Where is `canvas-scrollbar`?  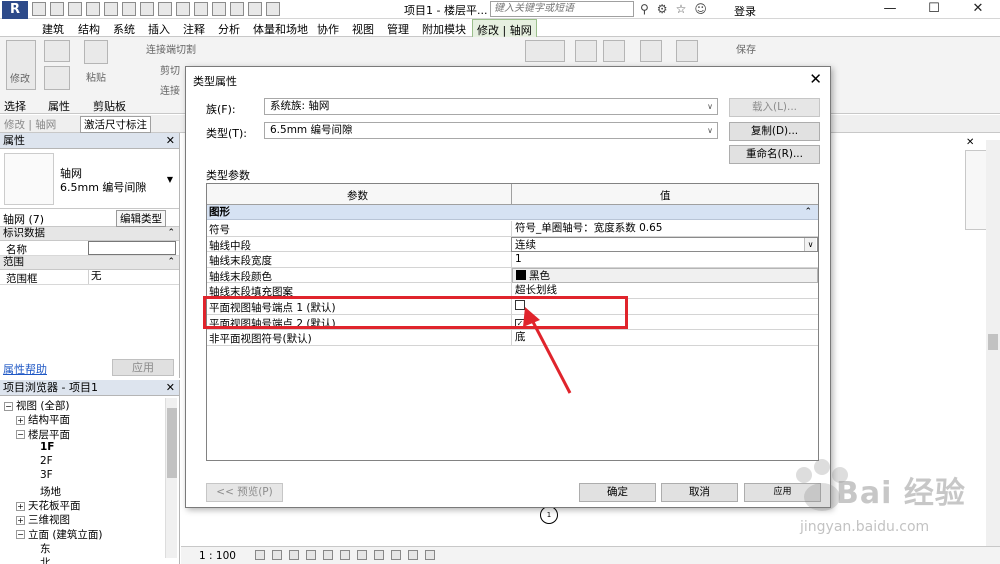
canvas-scrollbar is located at coordinates (993, 345).